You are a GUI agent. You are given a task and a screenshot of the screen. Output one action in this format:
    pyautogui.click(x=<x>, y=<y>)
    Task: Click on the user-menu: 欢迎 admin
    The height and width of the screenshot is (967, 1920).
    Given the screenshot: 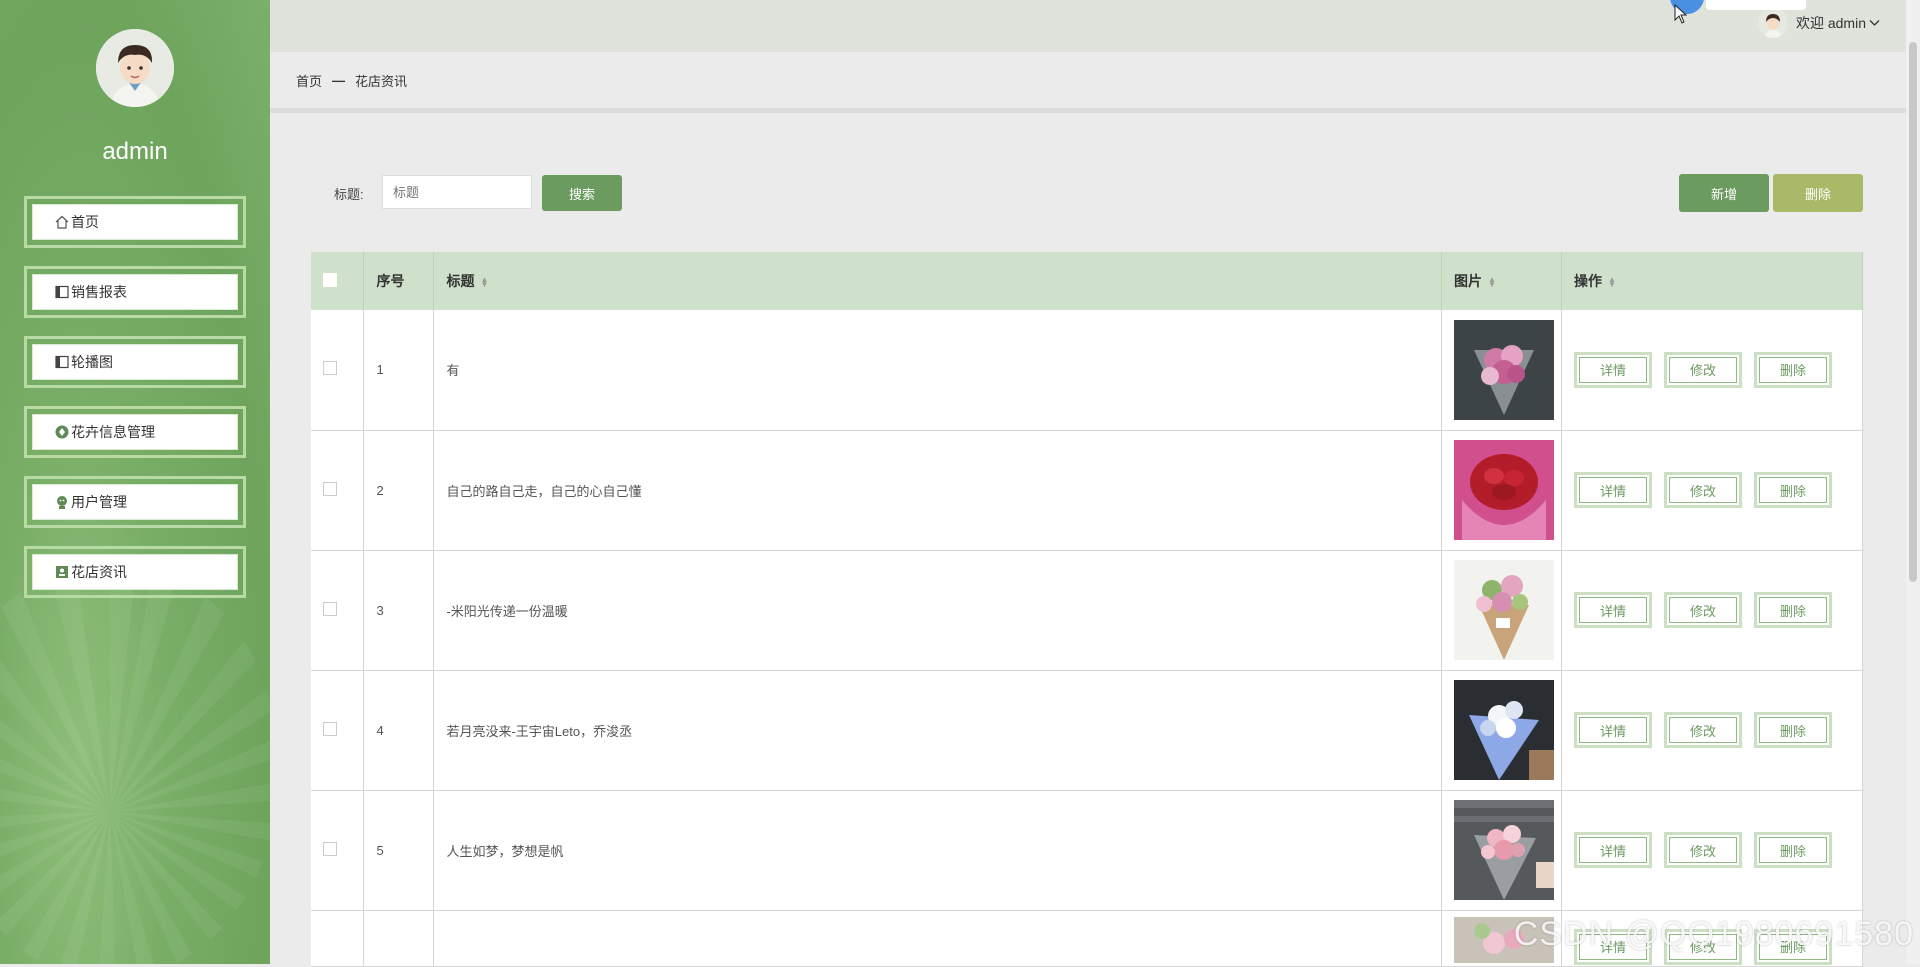 What is the action you would take?
    pyautogui.click(x=1818, y=23)
    